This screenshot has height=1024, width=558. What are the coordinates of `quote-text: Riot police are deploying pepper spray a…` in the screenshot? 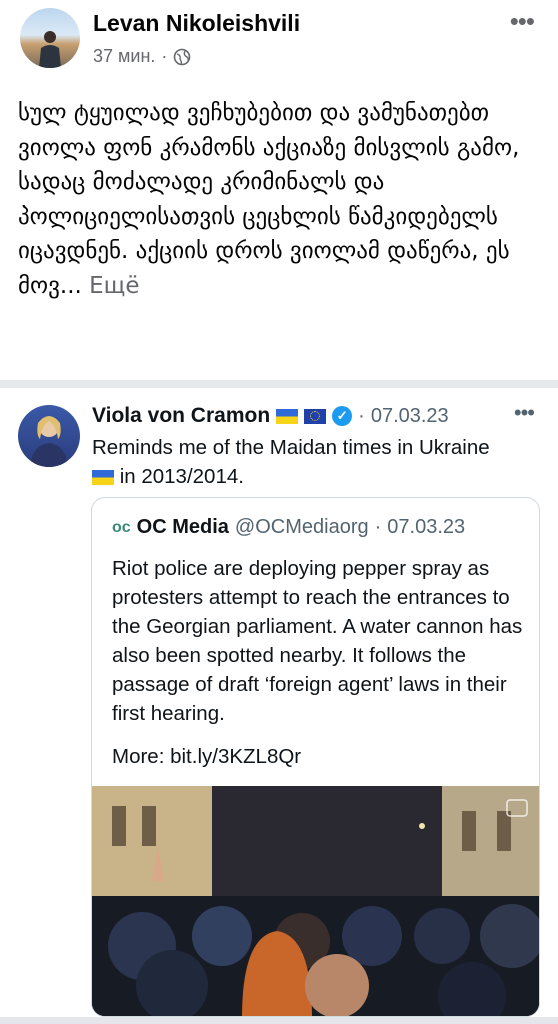 It's located at (317, 641).